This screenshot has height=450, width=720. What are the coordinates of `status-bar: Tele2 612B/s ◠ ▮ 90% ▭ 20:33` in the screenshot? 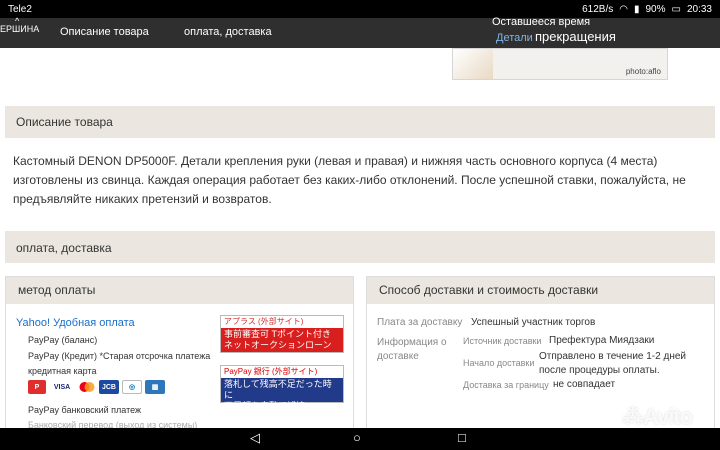 It's located at (360, 9).